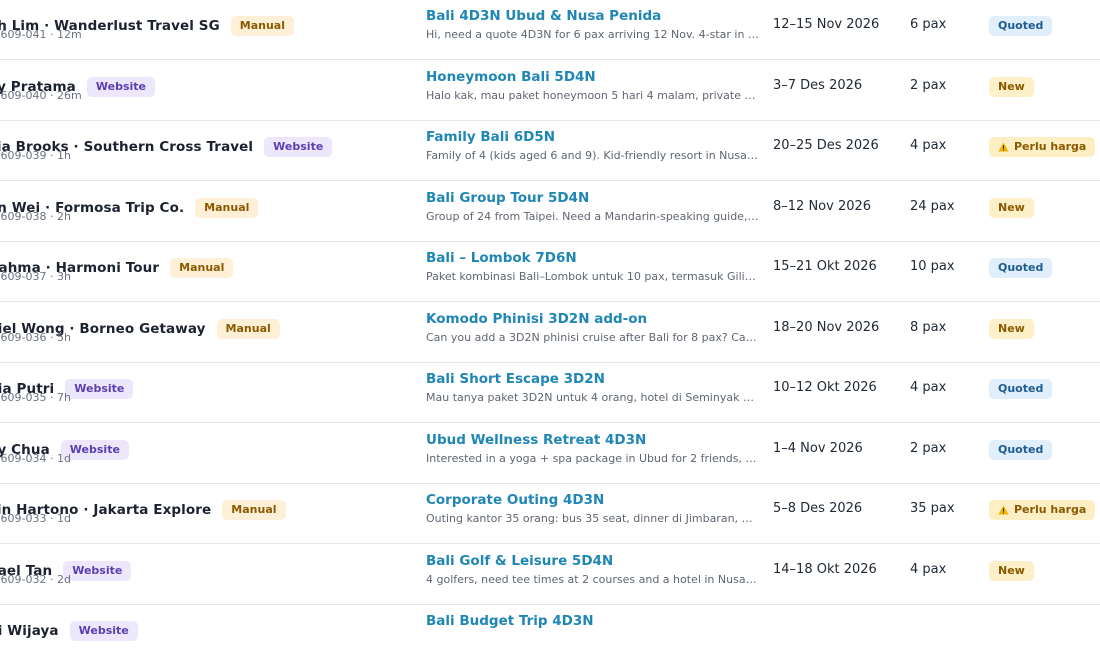  What do you see at coordinates (928, 24) in the screenshot?
I see `pax-count: 6 pax` at bounding box center [928, 24].